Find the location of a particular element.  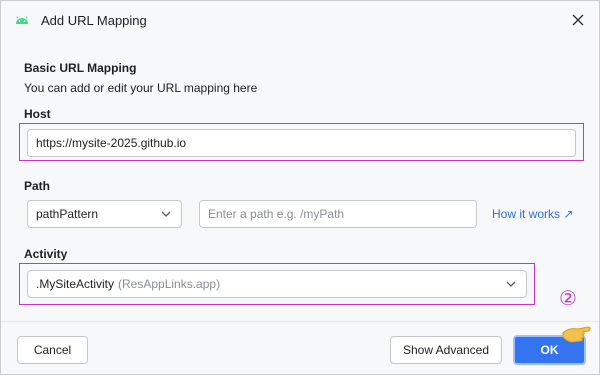

path-placeholder: Enter a path e.g. /myPath is located at coordinates (276, 214).